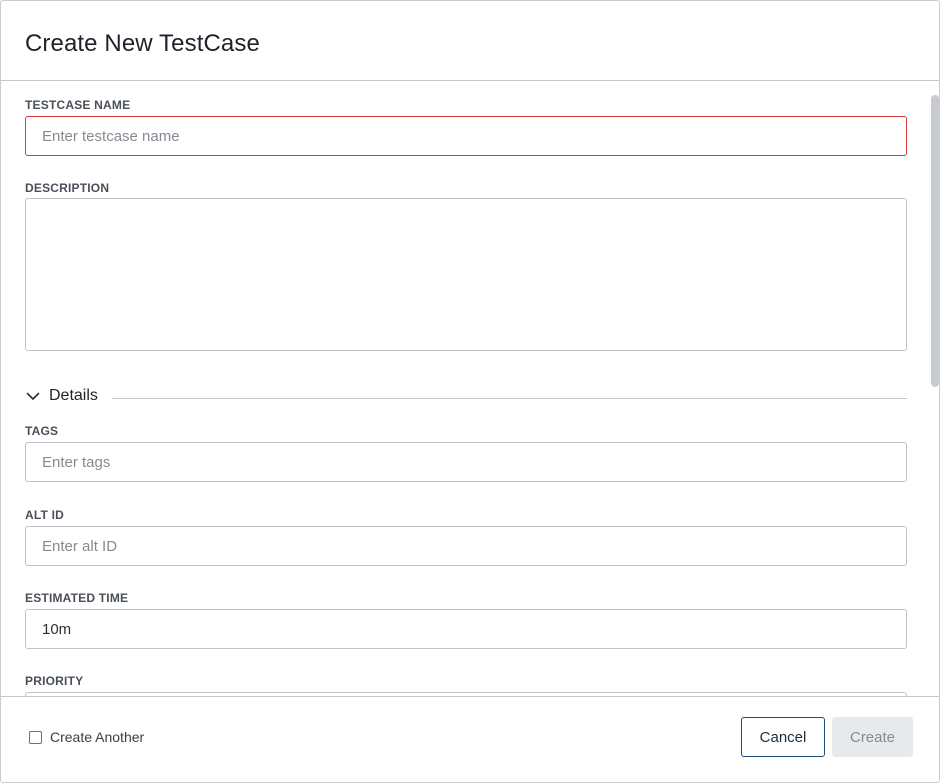  What do you see at coordinates (466, 462) in the screenshot?
I see `tags-input` at bounding box center [466, 462].